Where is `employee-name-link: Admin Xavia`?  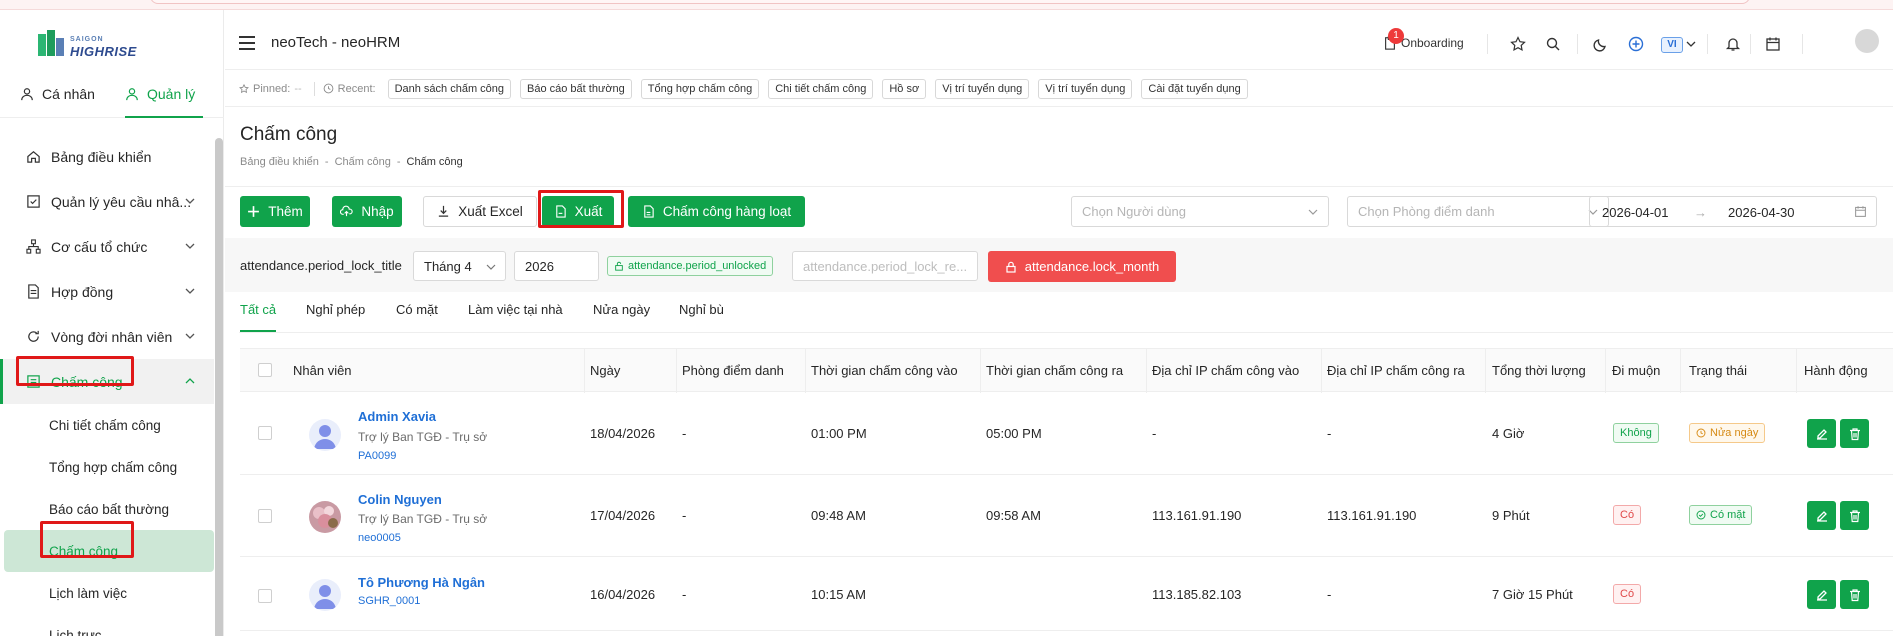 employee-name-link: Admin Xavia is located at coordinates (397, 416).